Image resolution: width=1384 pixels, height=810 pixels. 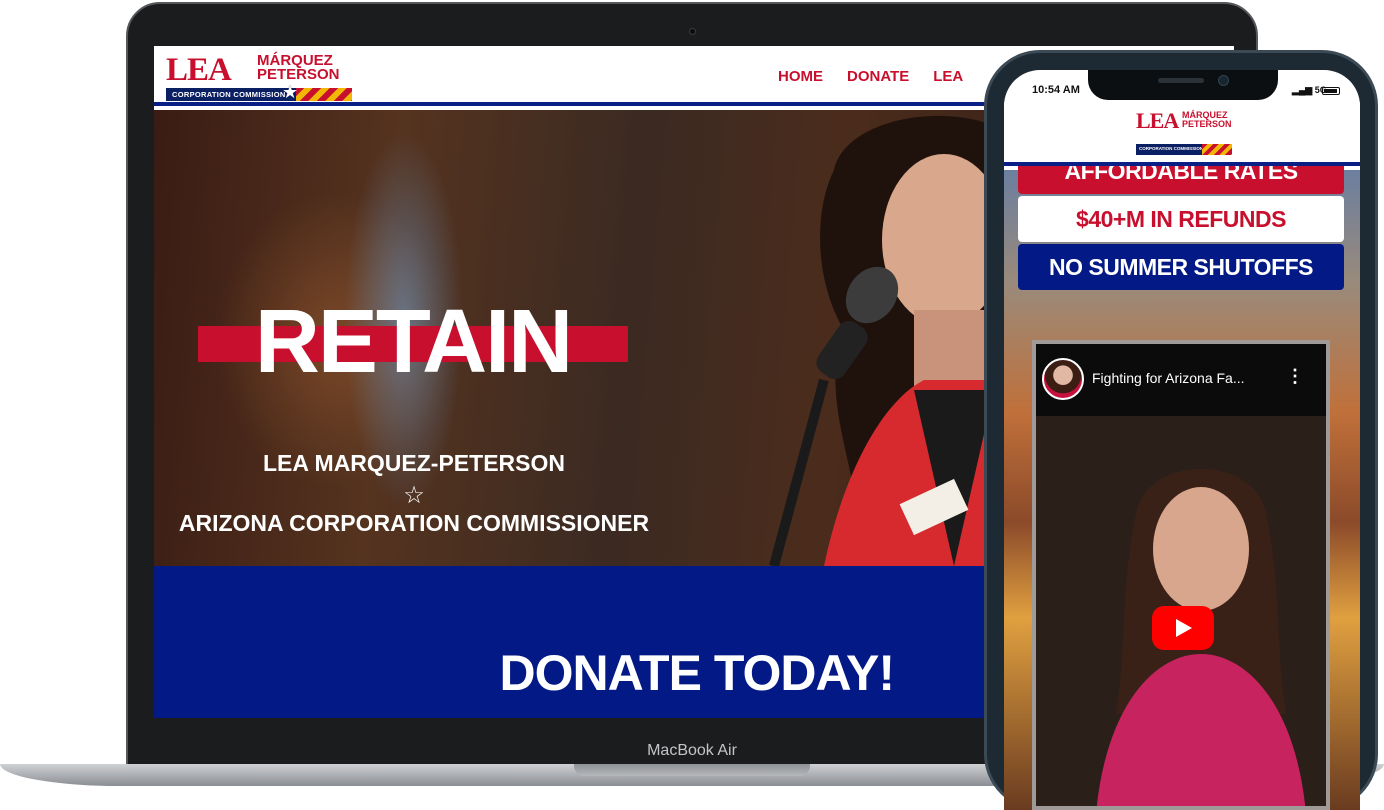 What do you see at coordinates (199, 70) in the screenshot?
I see `logo-first-name: LEA` at bounding box center [199, 70].